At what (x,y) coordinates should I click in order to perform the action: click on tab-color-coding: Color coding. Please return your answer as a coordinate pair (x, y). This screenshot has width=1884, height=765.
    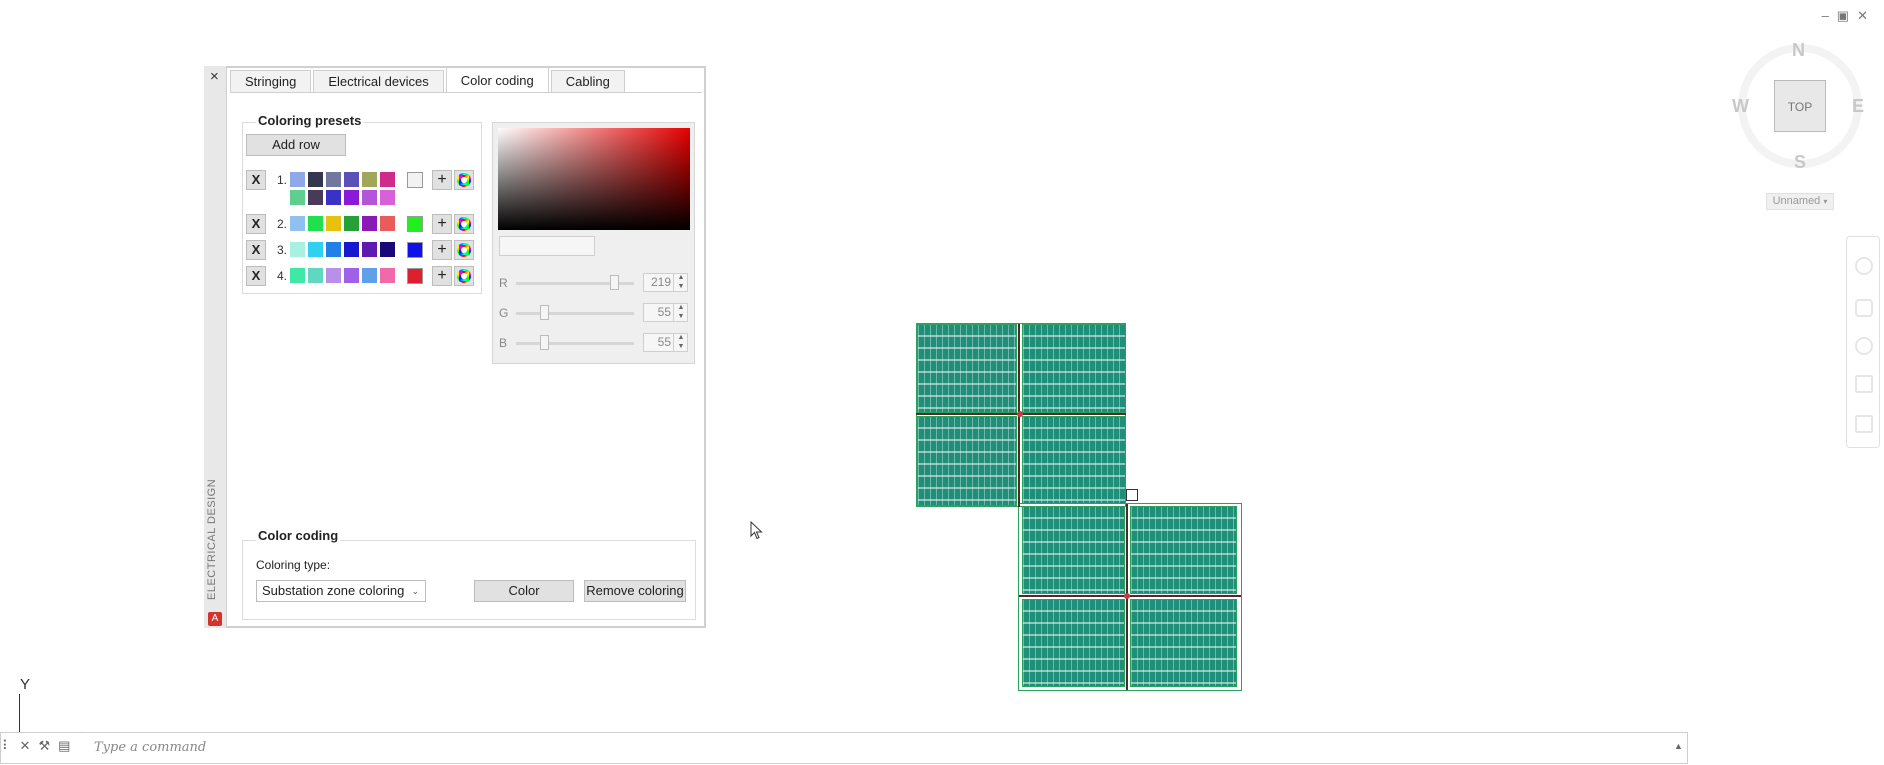
    Looking at the image, I should click on (497, 79).